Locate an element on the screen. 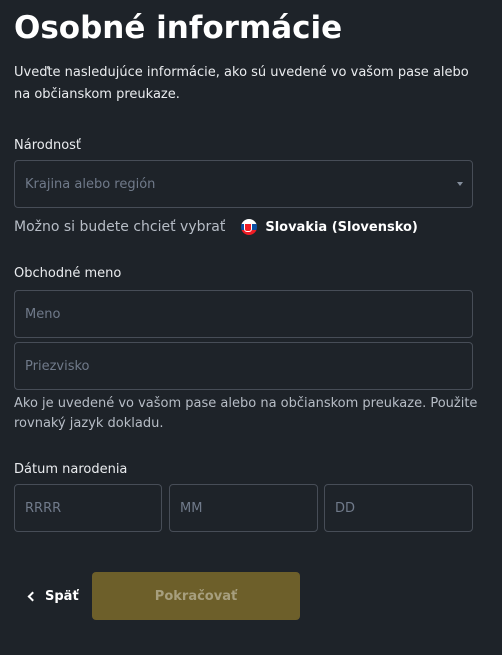  slovakia-flag-icon is located at coordinates (249, 227).